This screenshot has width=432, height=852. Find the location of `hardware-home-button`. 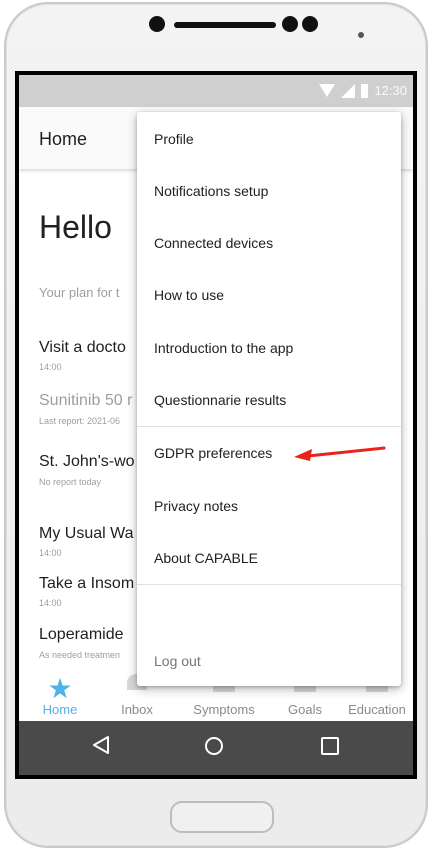

hardware-home-button is located at coordinates (222, 817).